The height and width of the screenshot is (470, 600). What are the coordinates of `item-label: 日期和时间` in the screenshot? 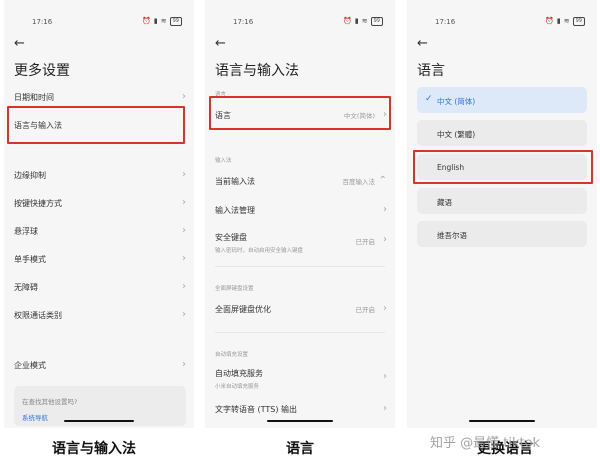 It's located at (34, 97).